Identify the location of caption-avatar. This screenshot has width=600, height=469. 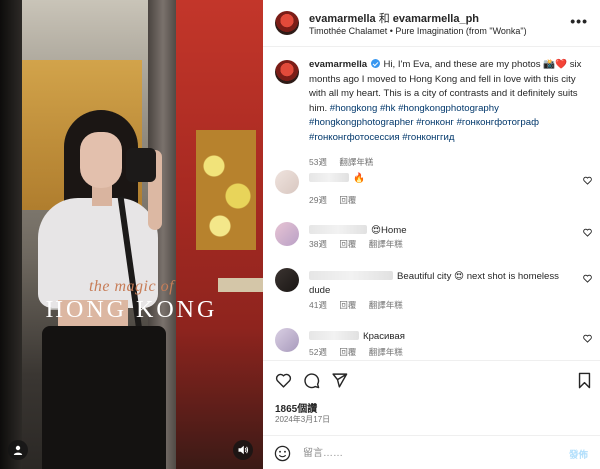
(287, 72).